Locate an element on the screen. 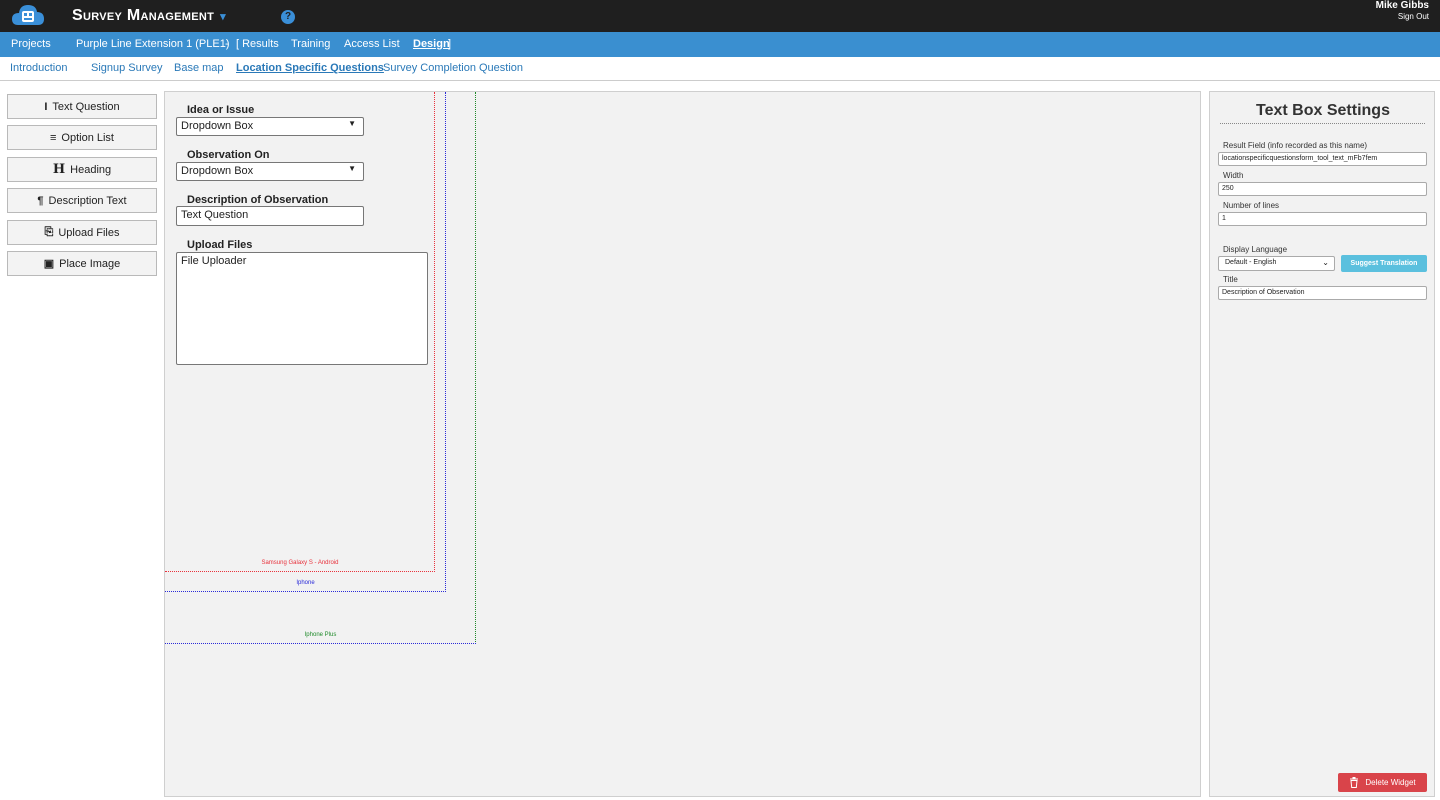 The width and height of the screenshot is (1440, 800). width-label: Width is located at coordinates (1233, 175).